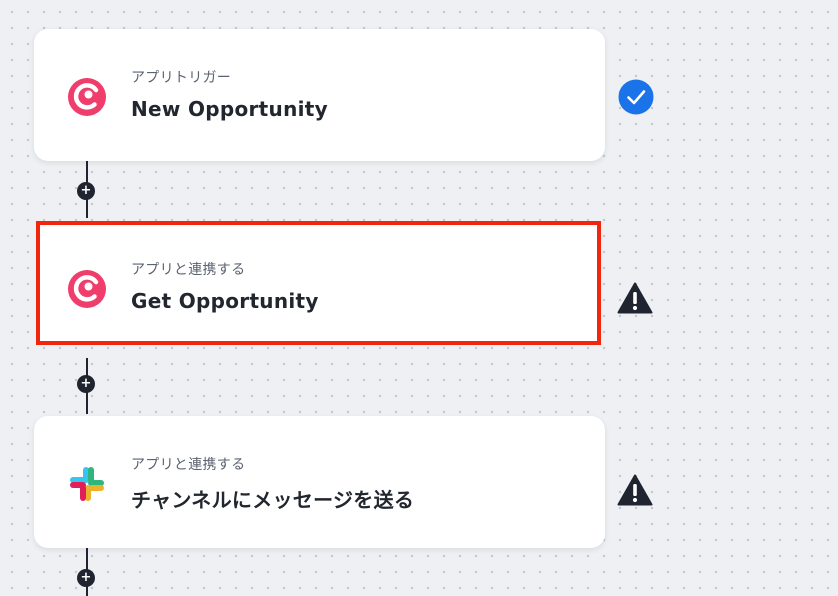 This screenshot has height=596, width=838. Describe the element at coordinates (636, 97) in the screenshot. I see `check-circle-icon` at that location.